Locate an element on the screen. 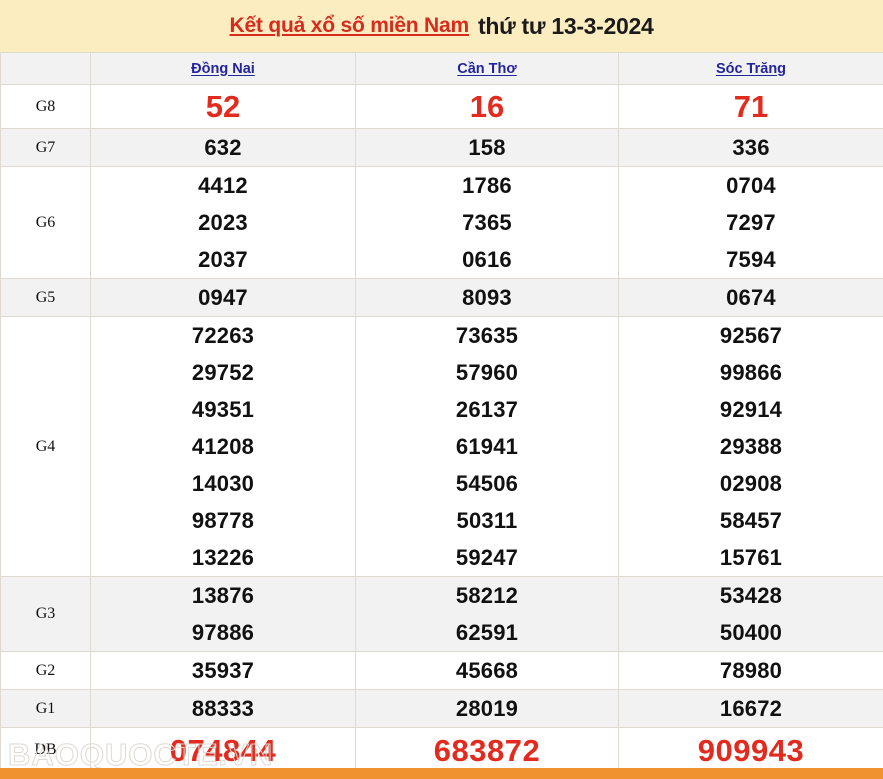 The image size is (883, 779). table-row: G5 0947 8093 0674 is located at coordinates (441, 297).